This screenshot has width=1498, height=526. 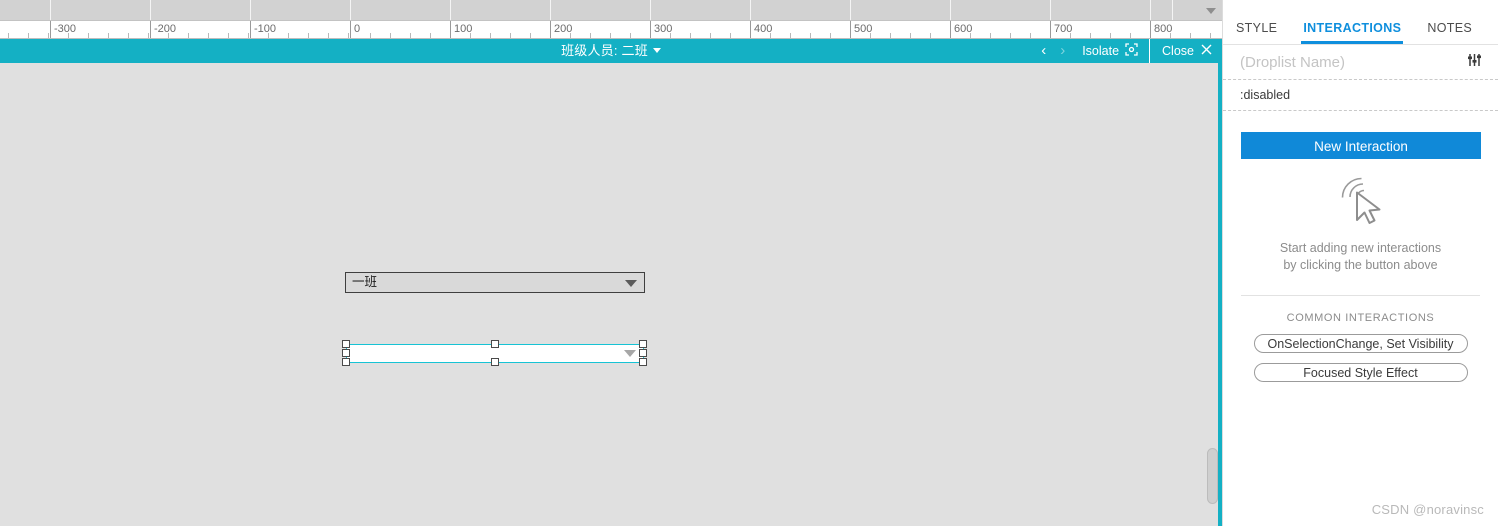 What do you see at coordinates (1043, 51) in the screenshot?
I see `isolate-prev-button: ‹` at bounding box center [1043, 51].